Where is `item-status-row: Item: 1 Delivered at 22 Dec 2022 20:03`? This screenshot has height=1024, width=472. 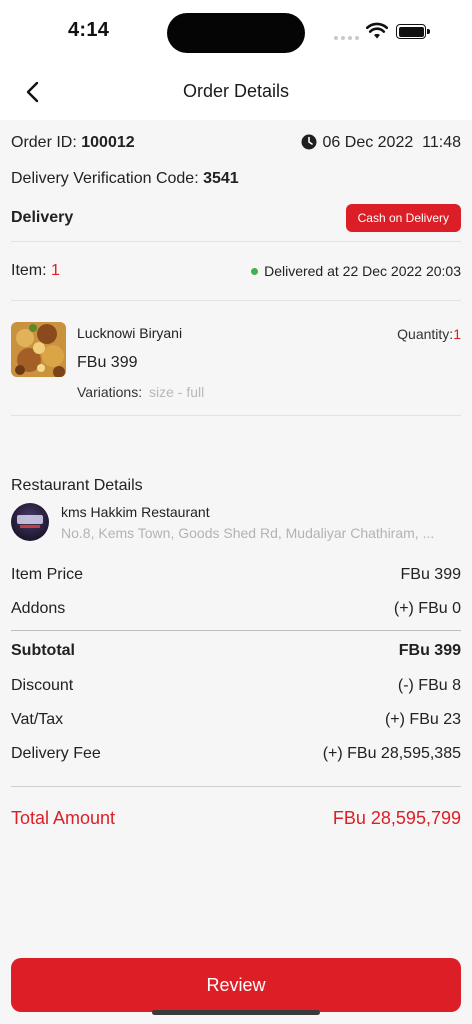 item-status-row: Item: 1 Delivered at 22 Dec 2022 20:03 is located at coordinates (236, 271).